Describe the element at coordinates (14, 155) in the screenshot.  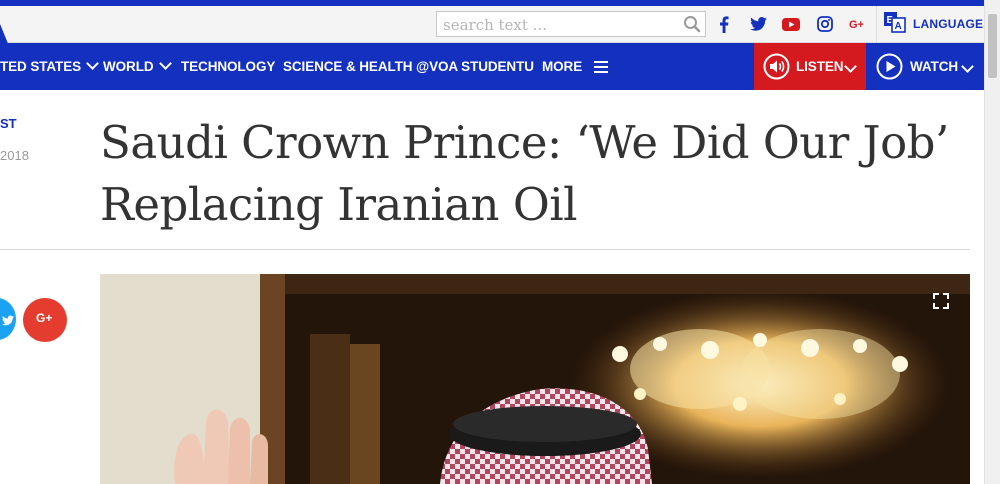
I see `article-date: 2018` at that location.